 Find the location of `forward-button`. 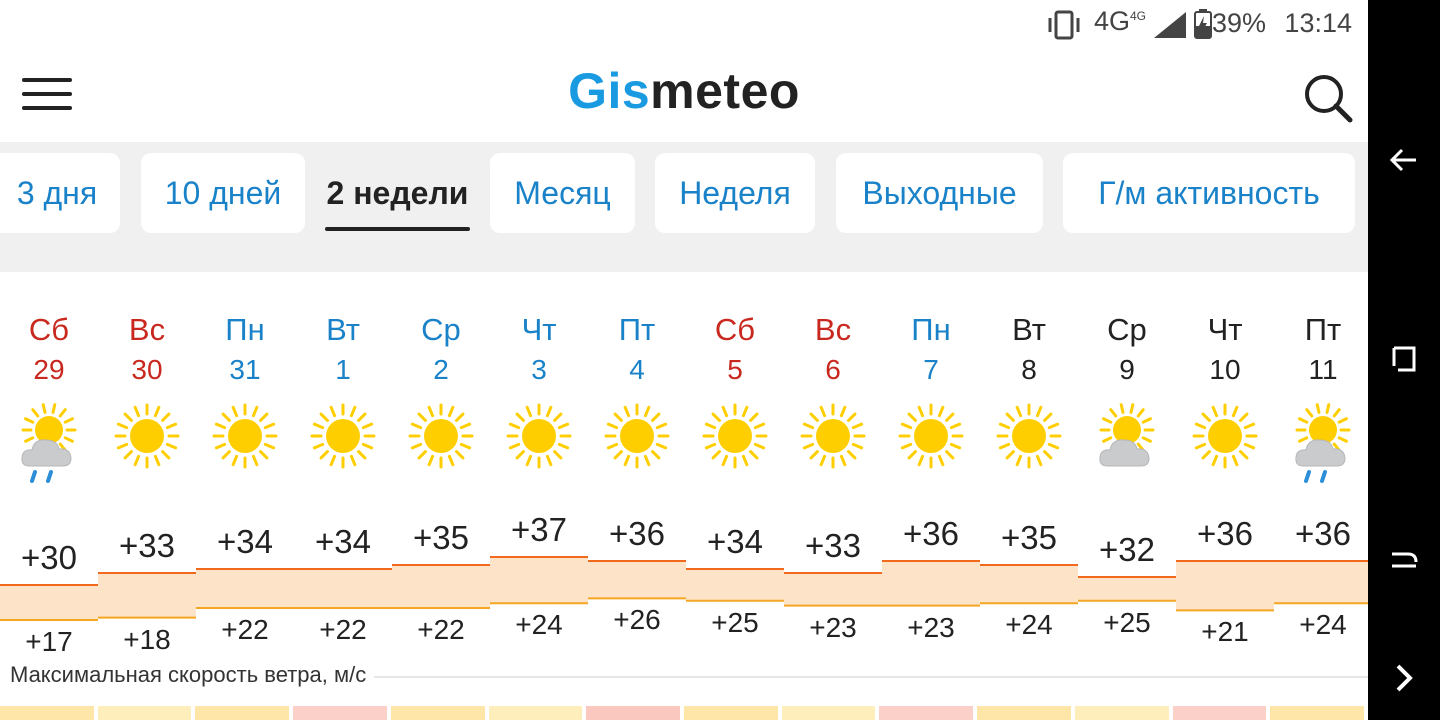

forward-button is located at coordinates (1404, 678).